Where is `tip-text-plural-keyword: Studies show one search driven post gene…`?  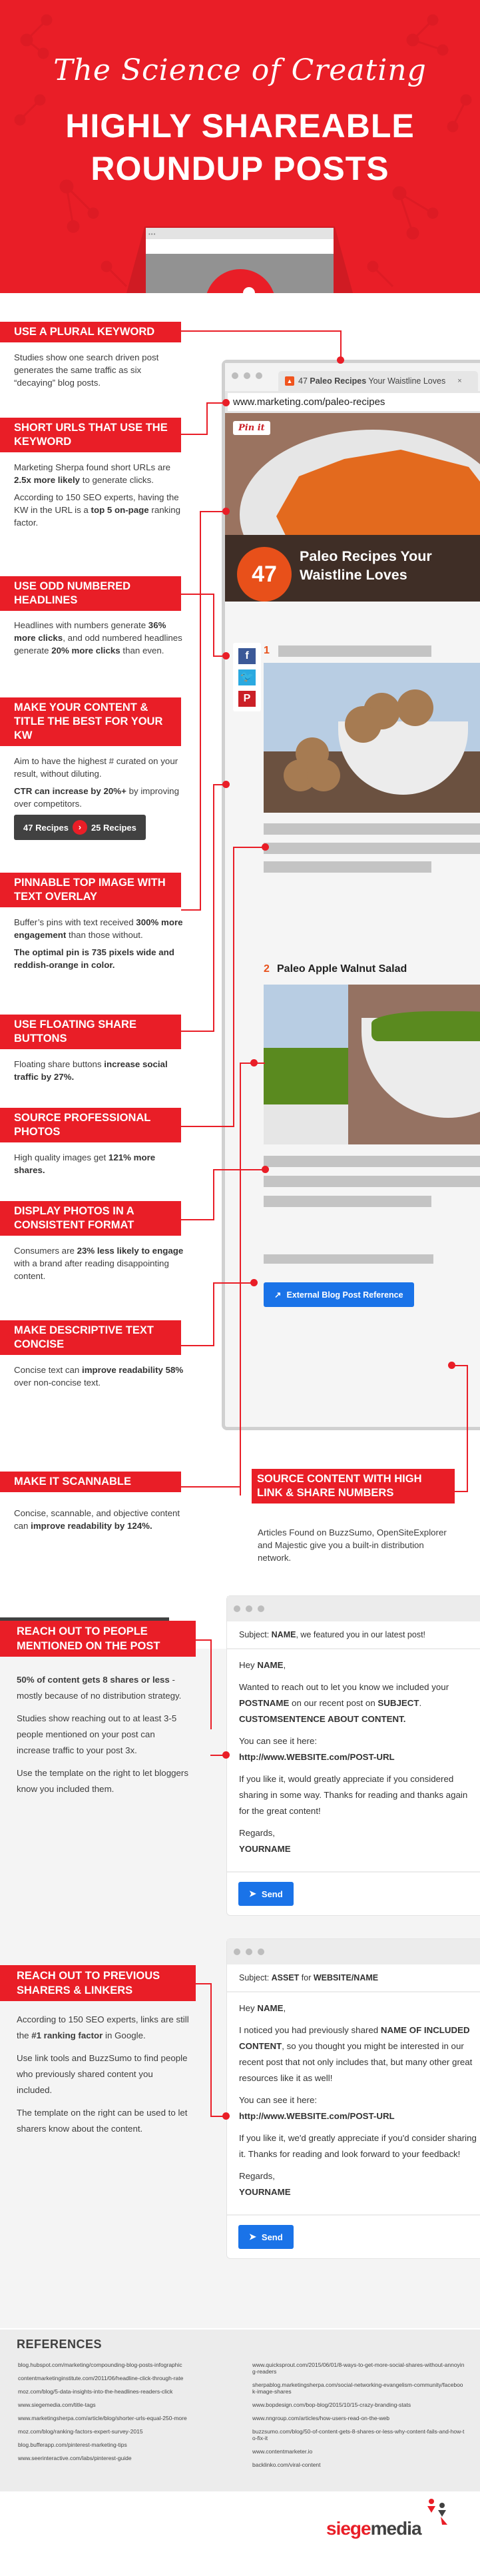
tip-text-plural-keyword: Studies show one search driven post gene… is located at coordinates (87, 370).